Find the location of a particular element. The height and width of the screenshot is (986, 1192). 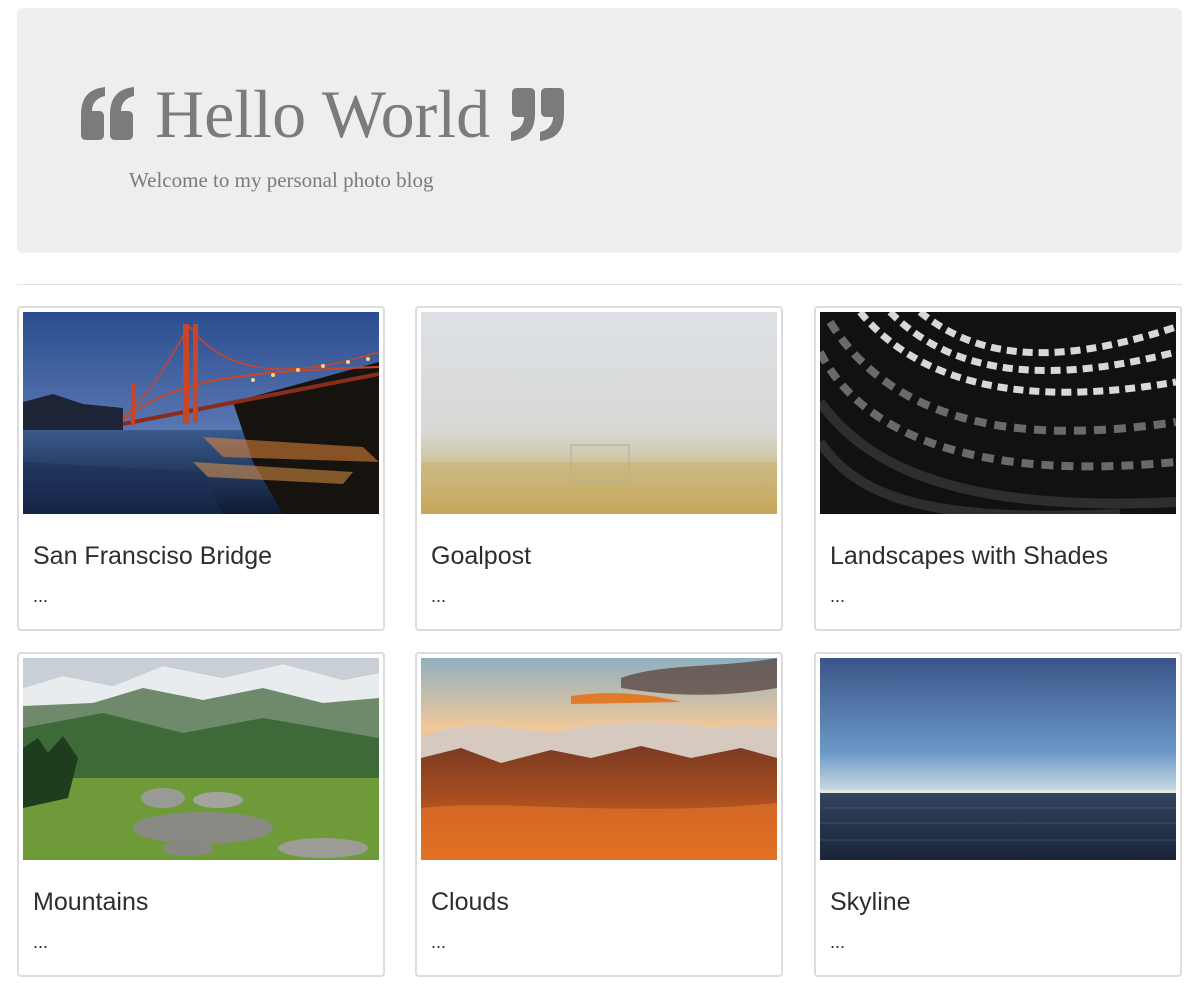

page-title: Hello World is located at coordinates (323, 114).